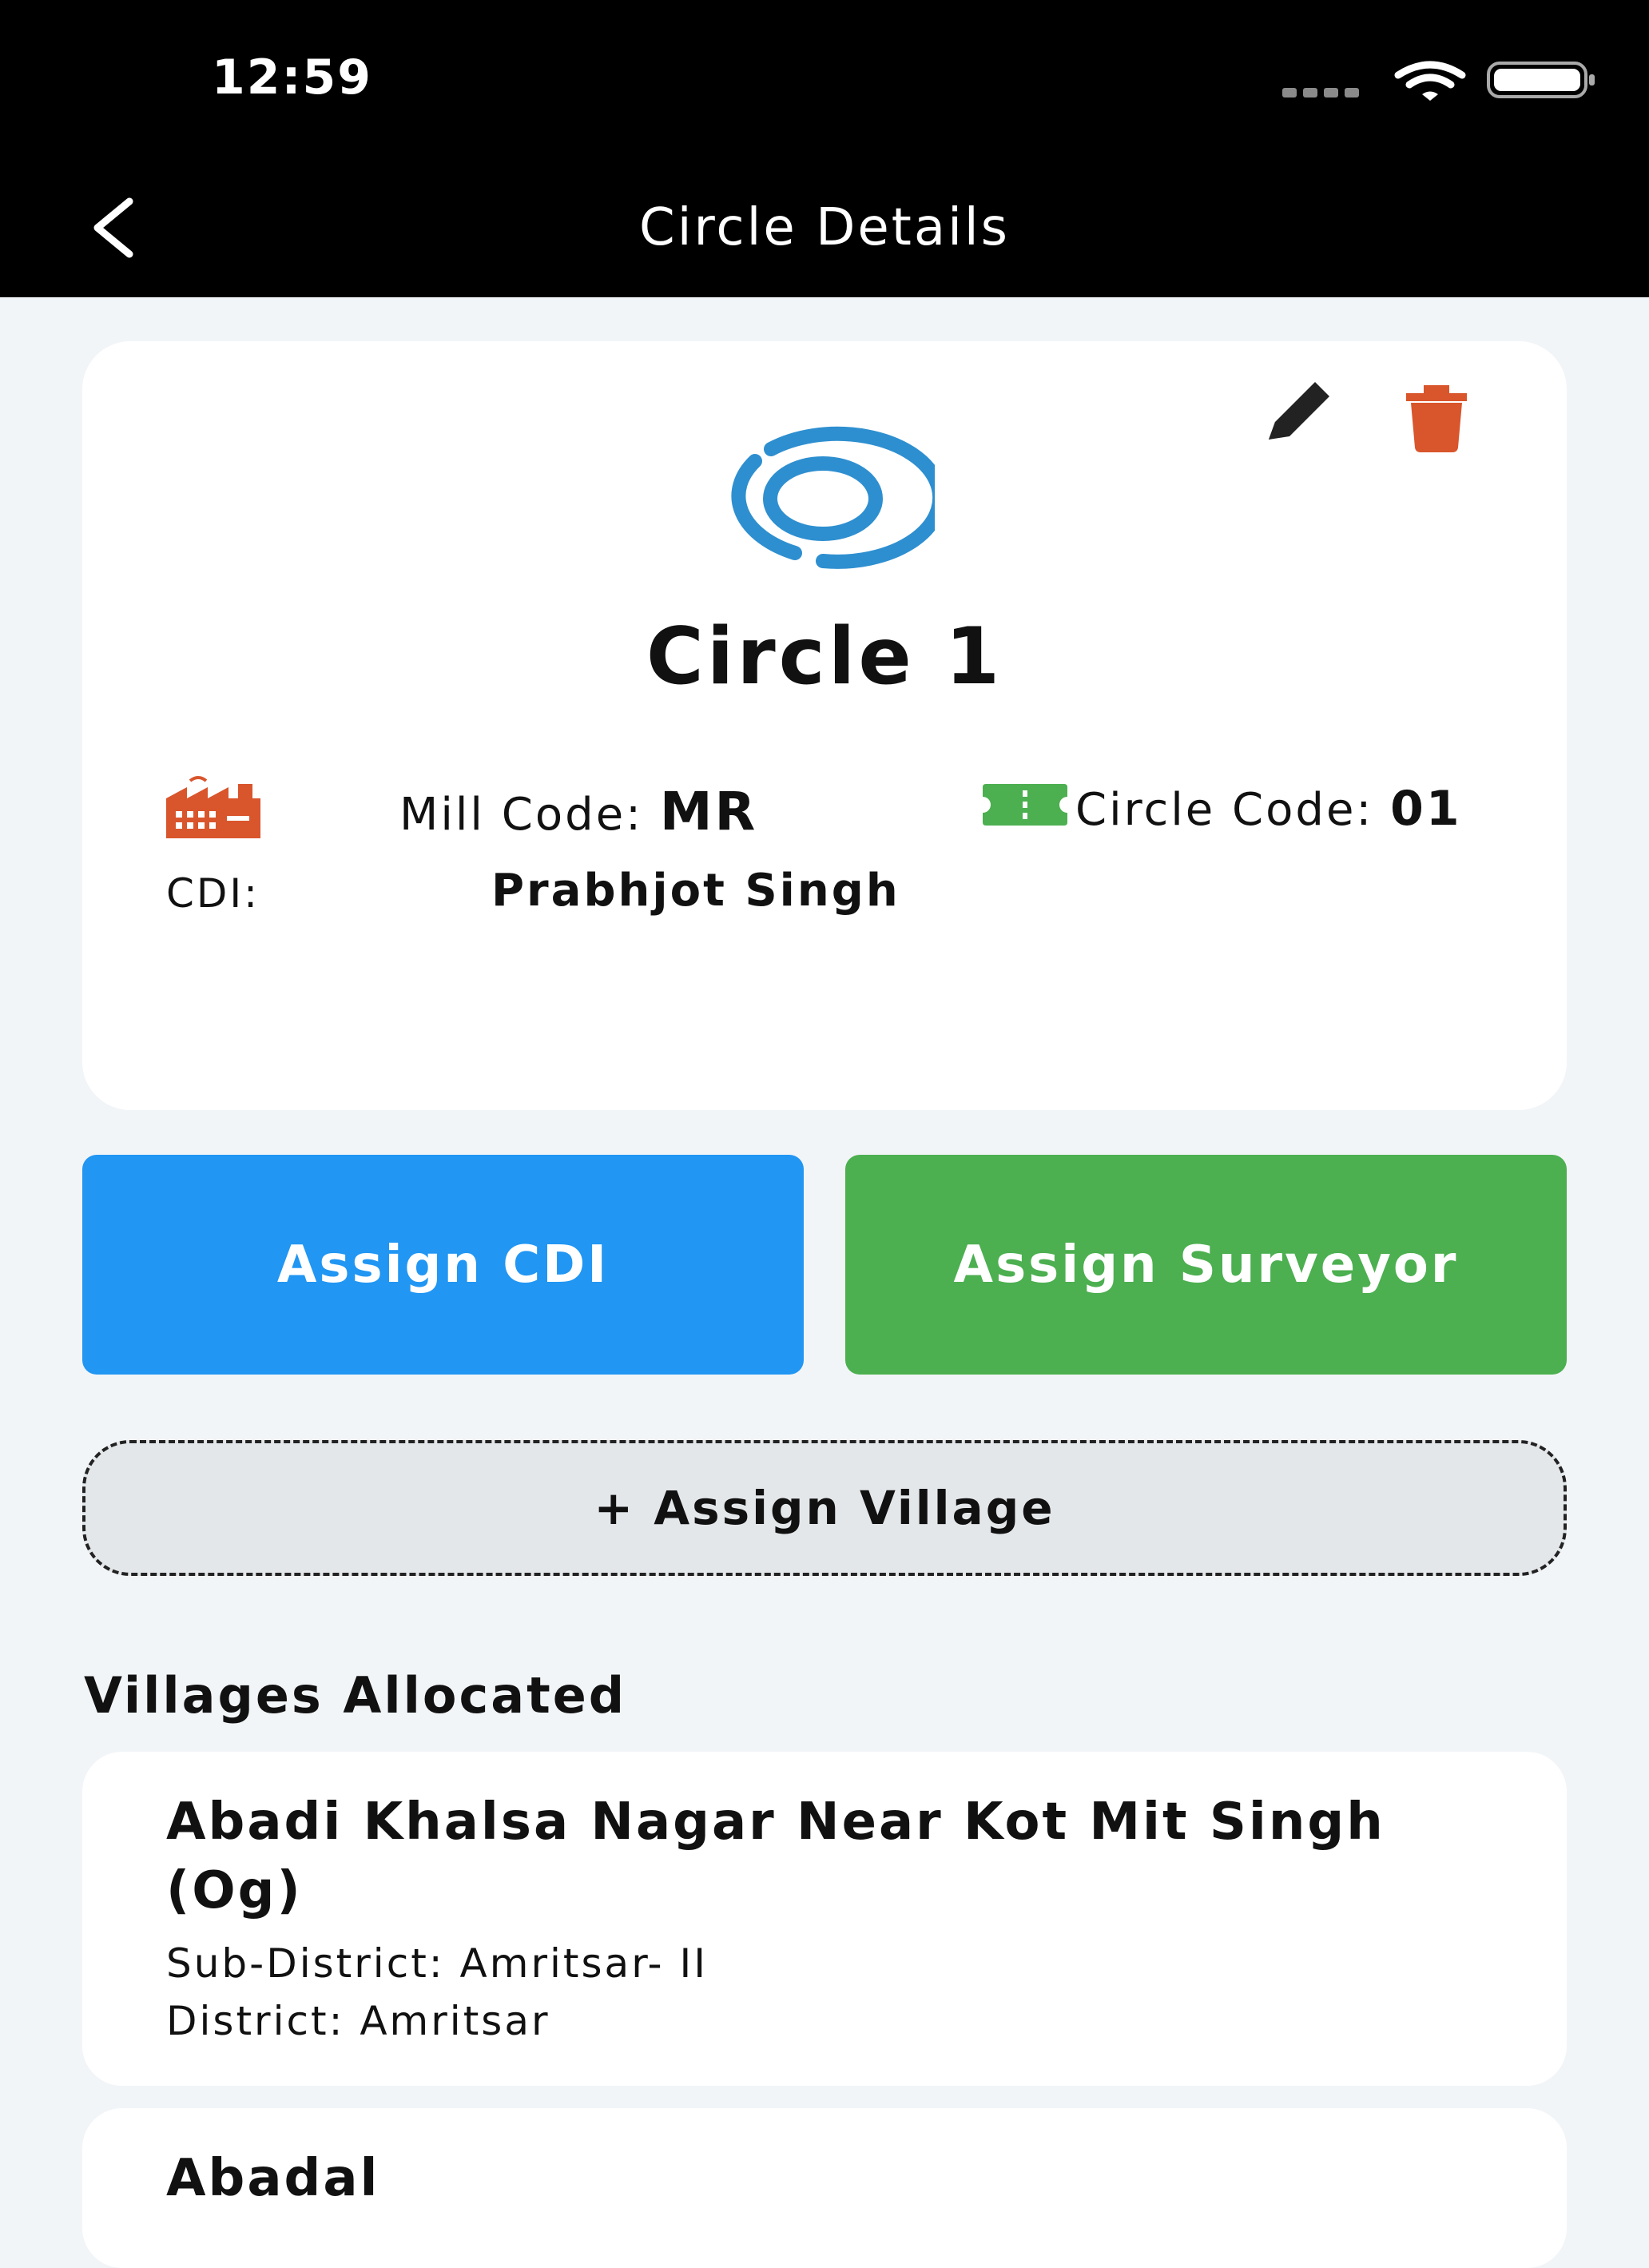  What do you see at coordinates (213, 807) in the screenshot?
I see `factory-icon` at bounding box center [213, 807].